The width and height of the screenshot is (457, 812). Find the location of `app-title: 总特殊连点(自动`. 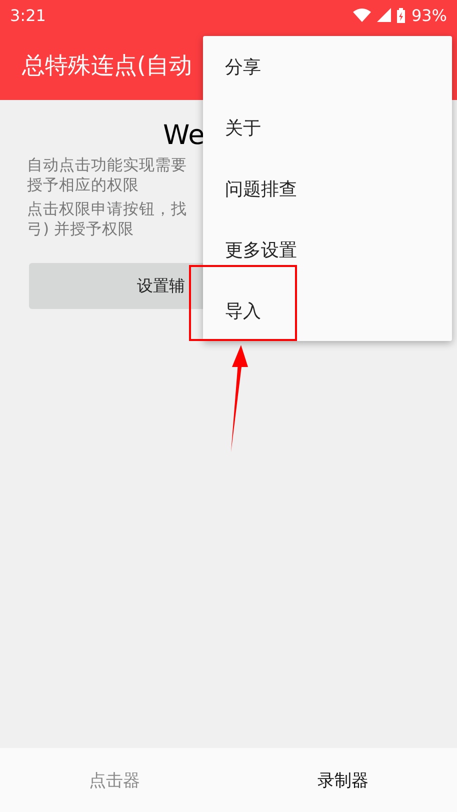

app-title: 总特殊连点(自动 is located at coordinates (107, 66).